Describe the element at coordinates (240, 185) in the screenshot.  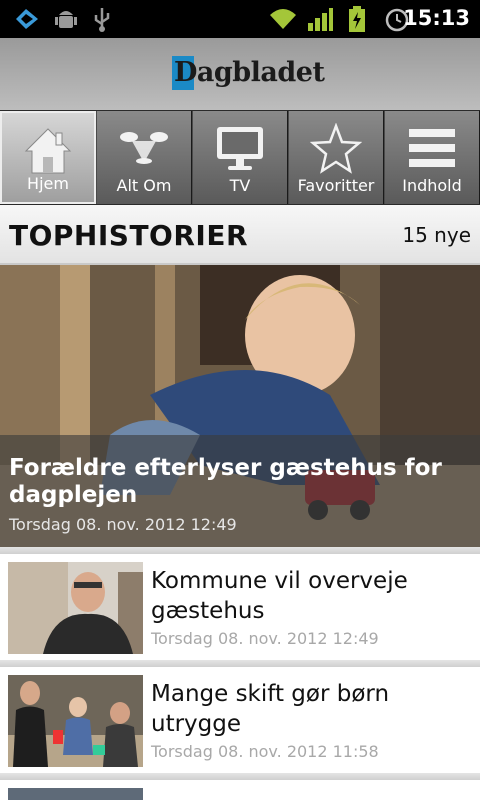
I see `nav-label-tv: TV` at that location.